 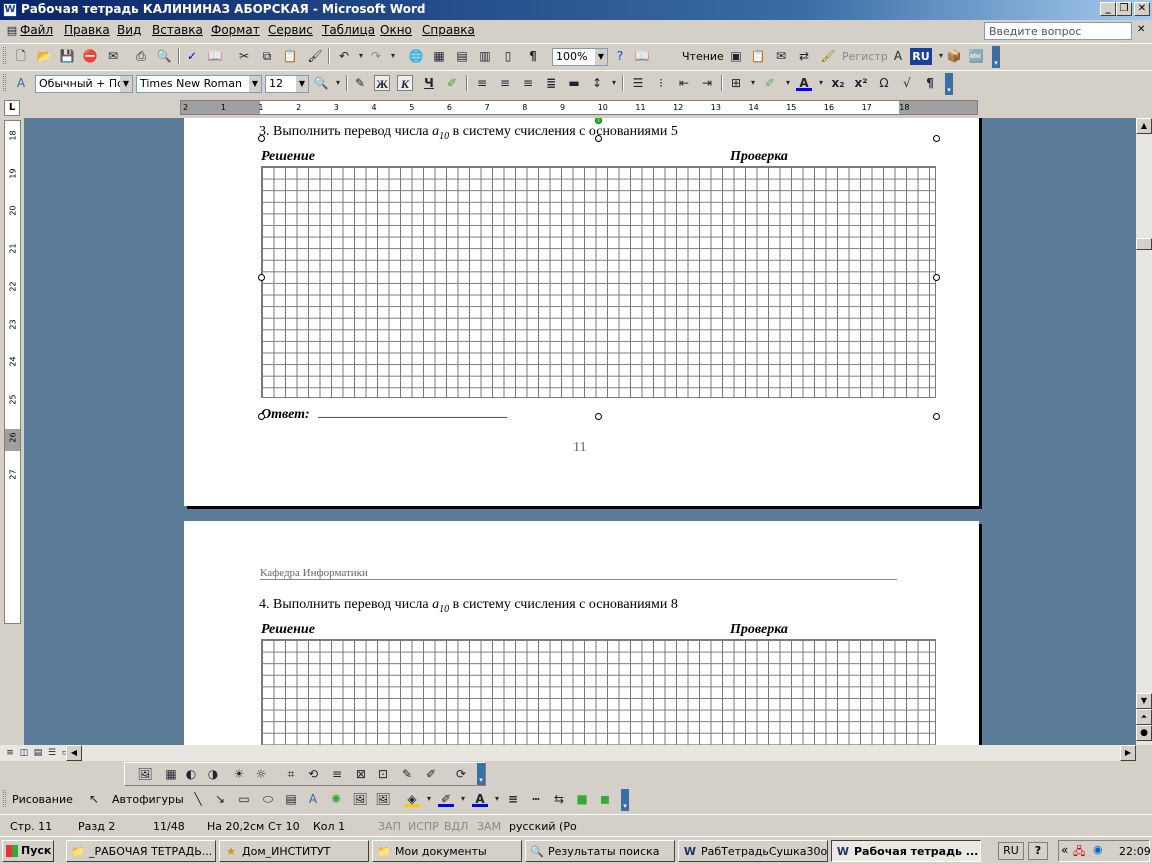 What do you see at coordinates (582, 799) in the screenshot?
I see `shadow-style-icon: ■` at bounding box center [582, 799].